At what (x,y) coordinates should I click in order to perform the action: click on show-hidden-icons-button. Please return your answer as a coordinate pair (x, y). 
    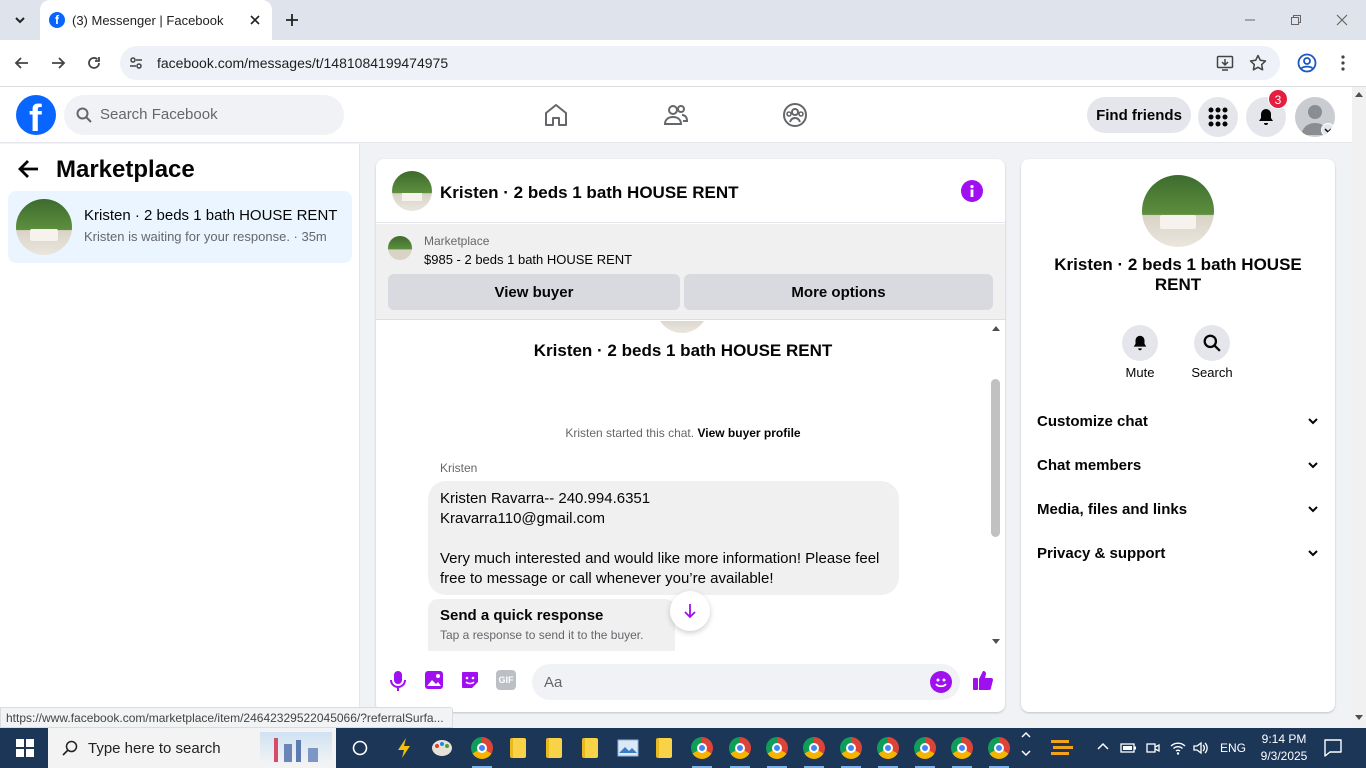
    Looking at the image, I should click on (1103, 747).